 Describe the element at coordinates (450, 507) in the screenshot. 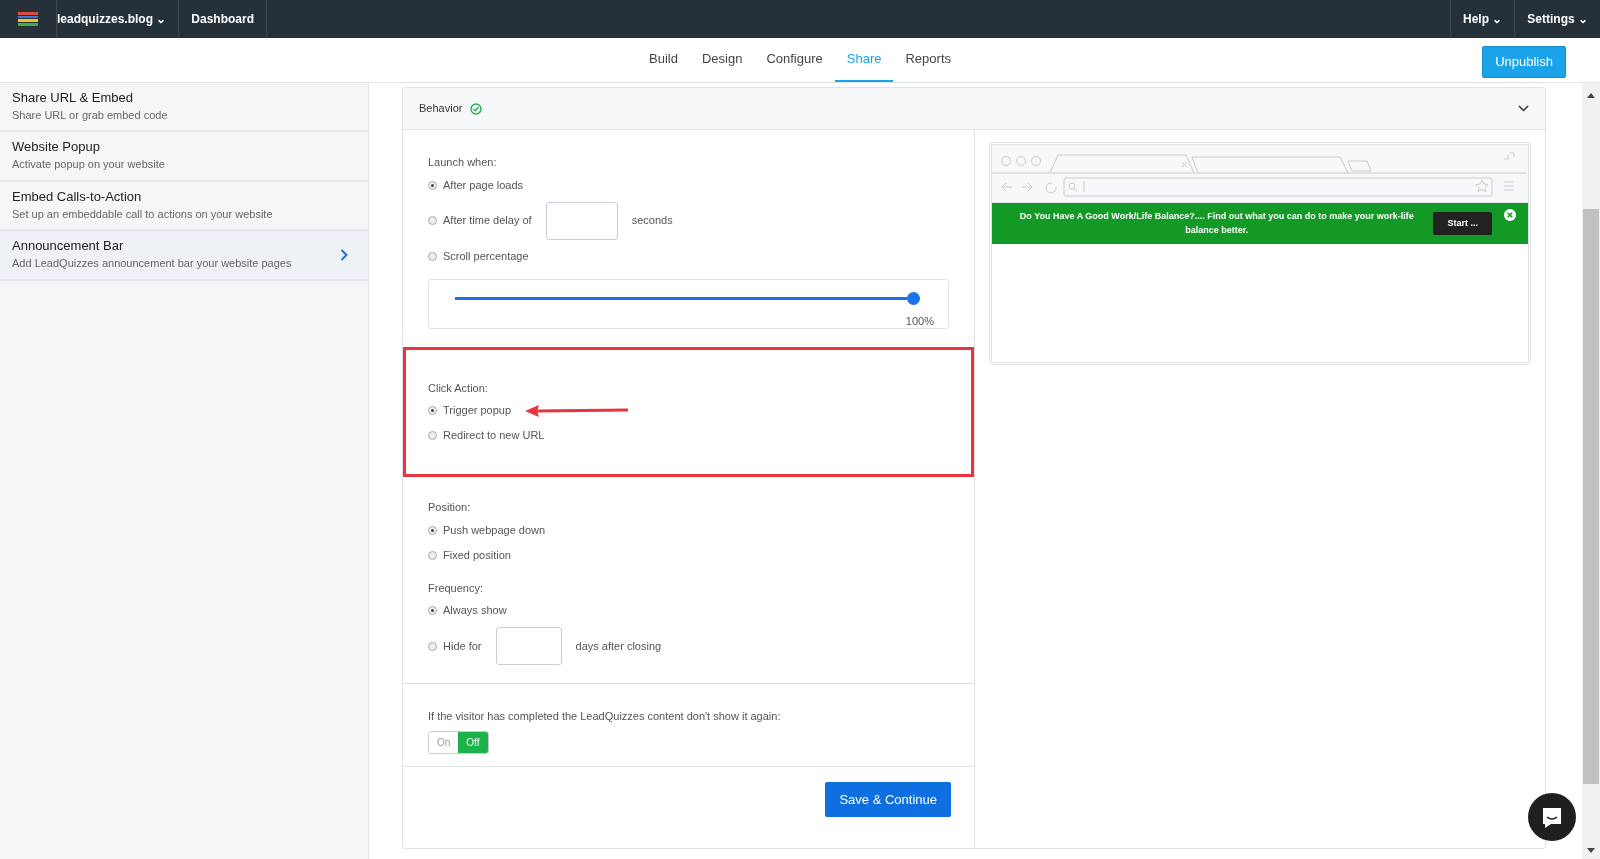

I see `group-label: Position:` at that location.